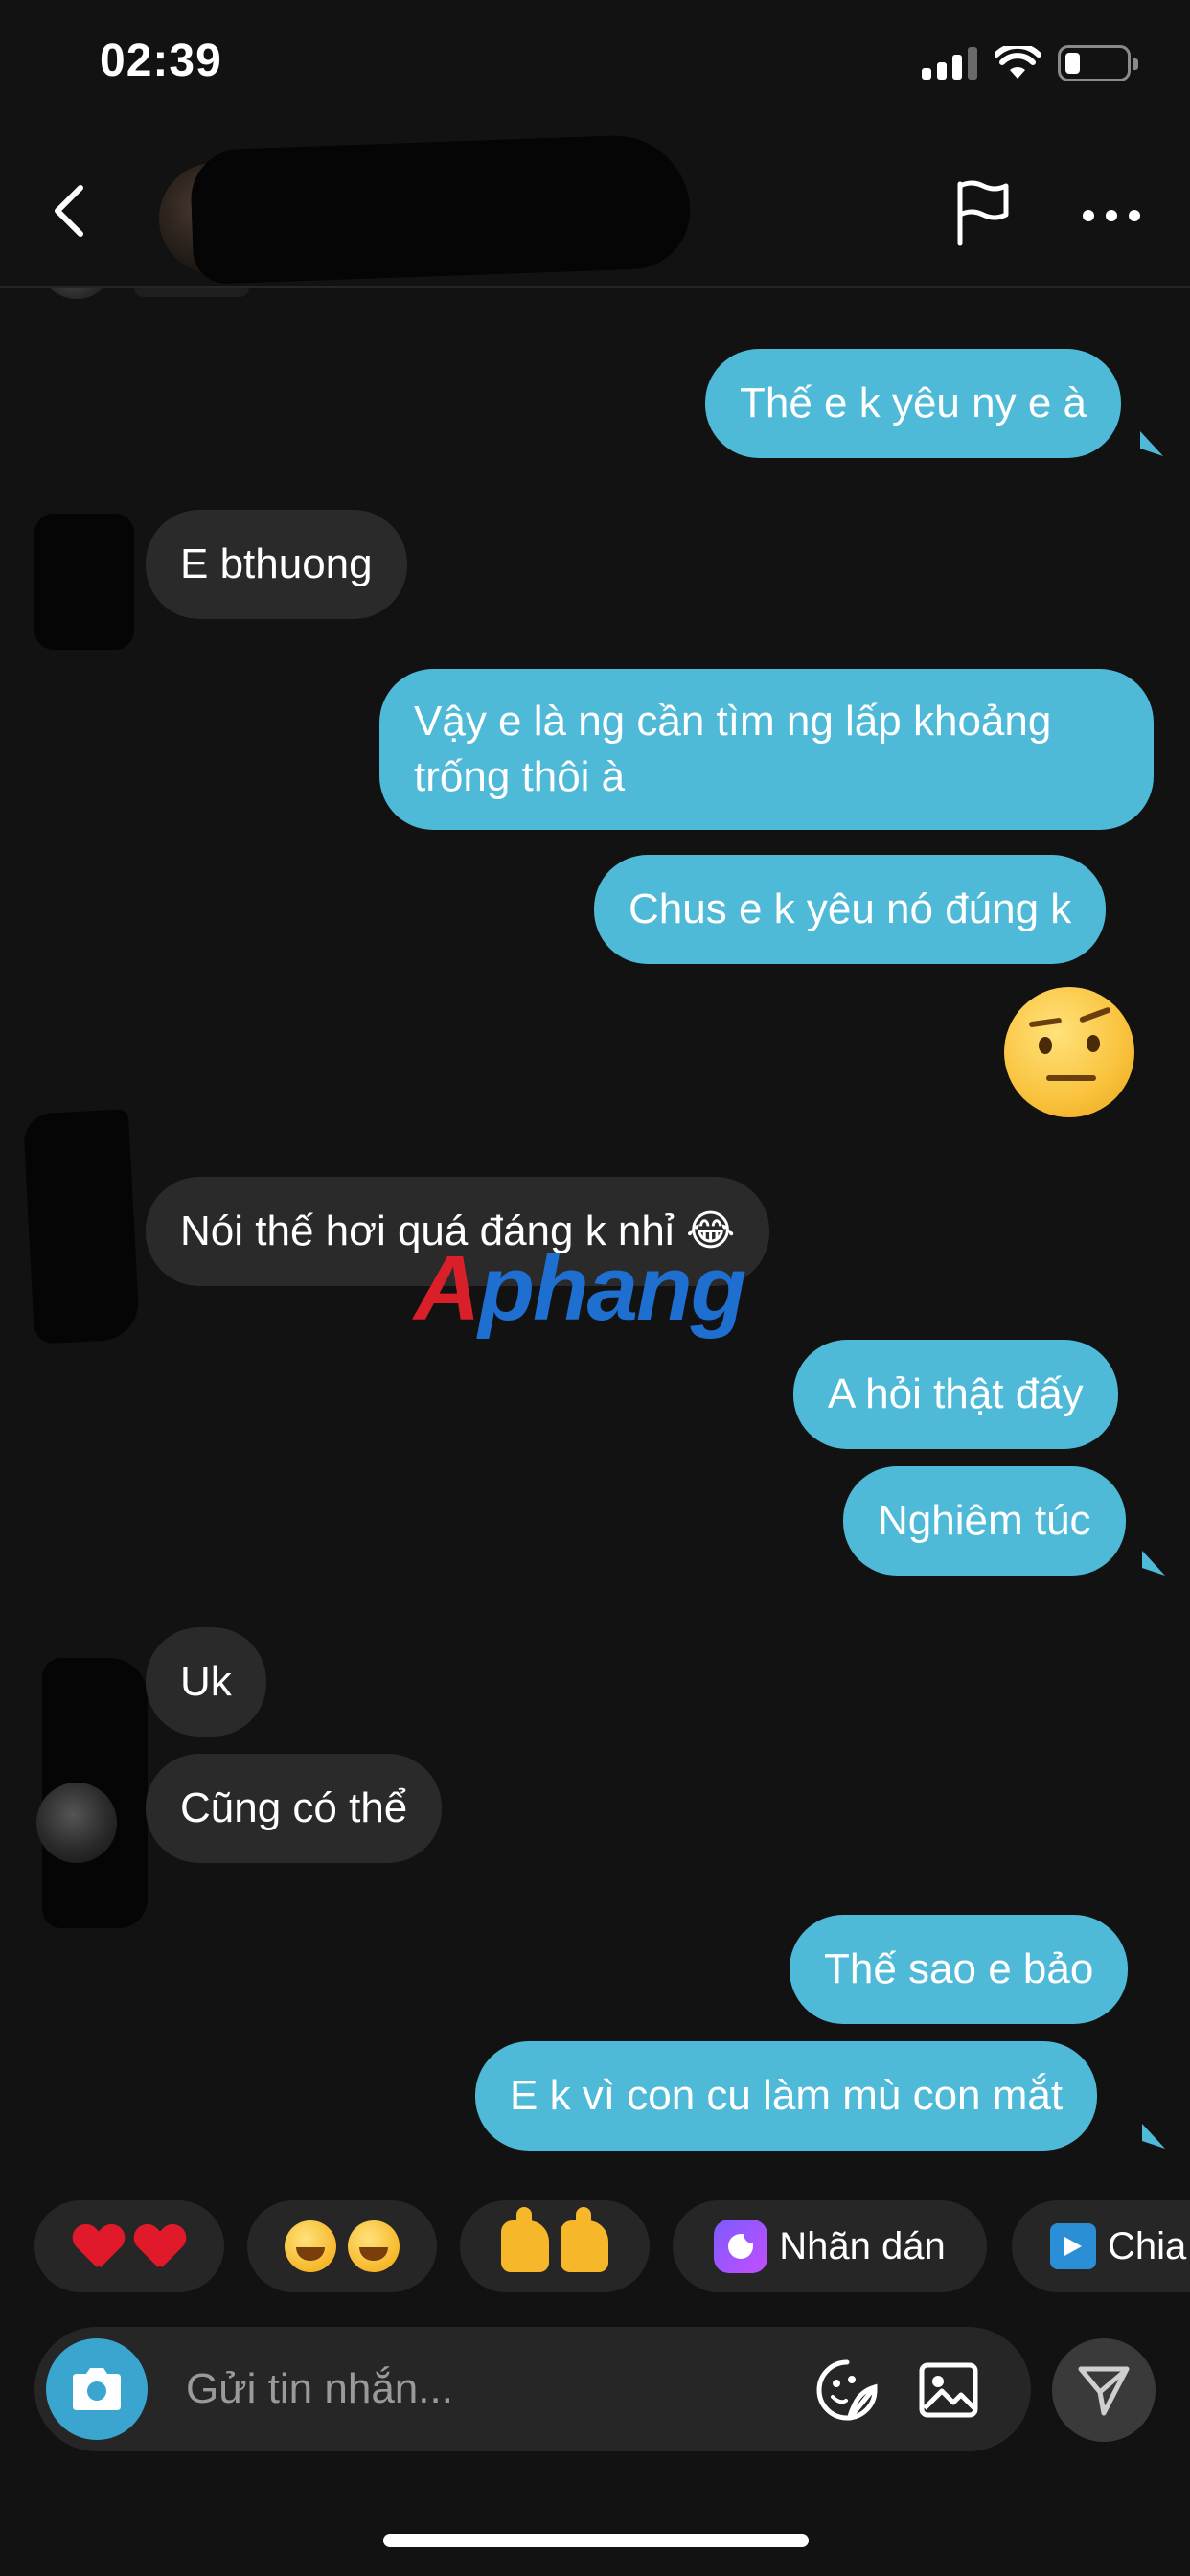 This screenshot has height=2576, width=1190. I want to click on message-bubble-incoming: Uk, so click(206, 1681).